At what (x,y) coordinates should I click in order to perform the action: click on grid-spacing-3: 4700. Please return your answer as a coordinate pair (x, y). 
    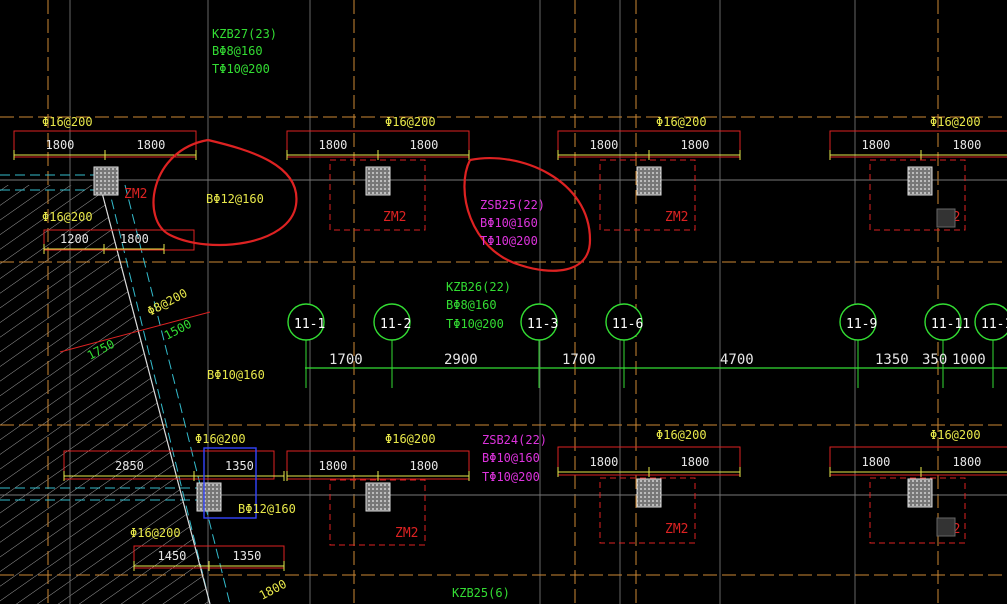
    Looking at the image, I should click on (737, 360).